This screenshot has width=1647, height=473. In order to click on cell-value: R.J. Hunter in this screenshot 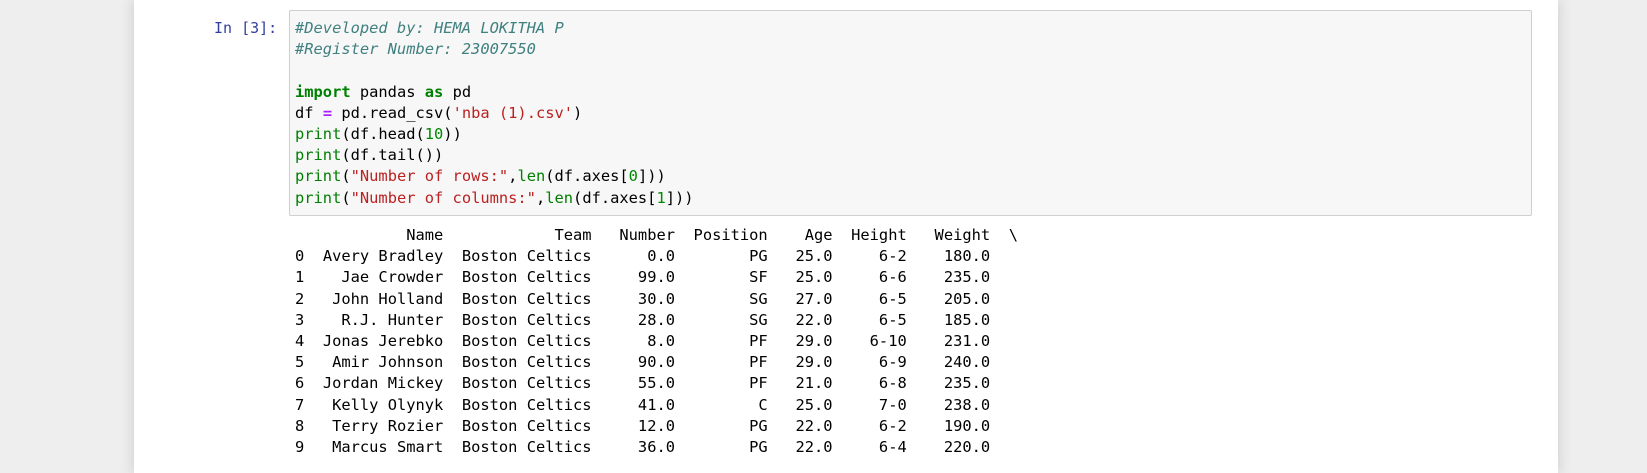, I will do `click(383, 319)`.